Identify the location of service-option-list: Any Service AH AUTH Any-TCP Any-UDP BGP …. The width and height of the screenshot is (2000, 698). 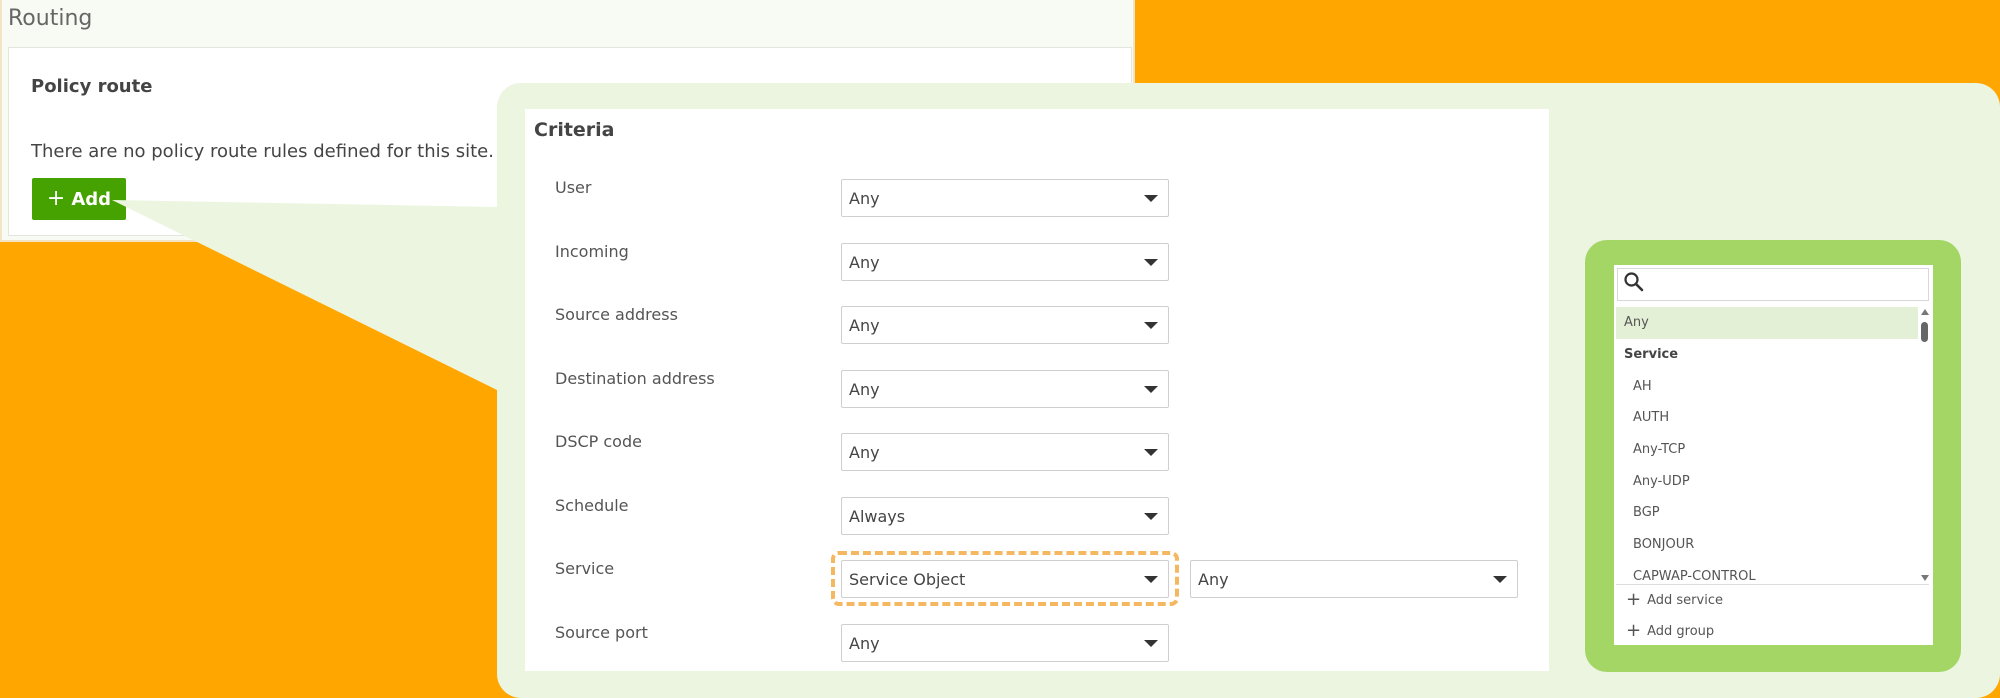
(1767, 445).